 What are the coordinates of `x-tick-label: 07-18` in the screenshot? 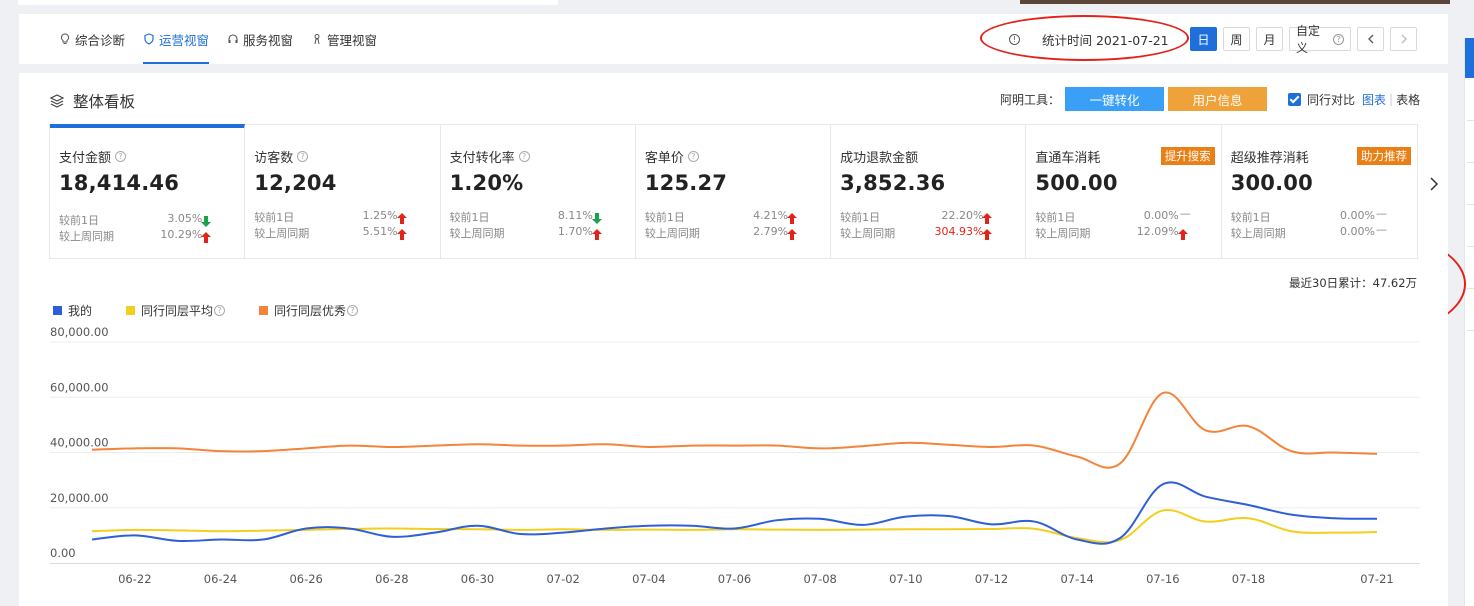 It's located at (1248, 579).